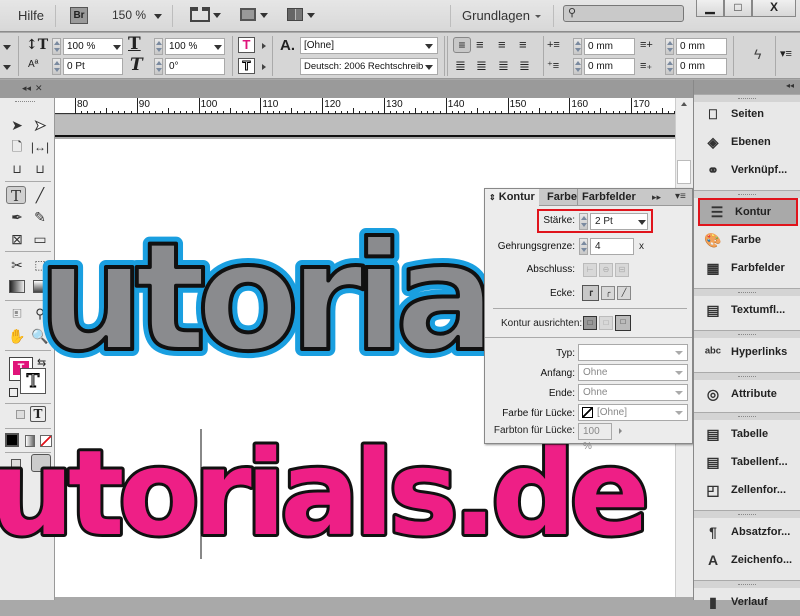  I want to click on collapse-panels-icon: ◂◂, so click(26, 88).